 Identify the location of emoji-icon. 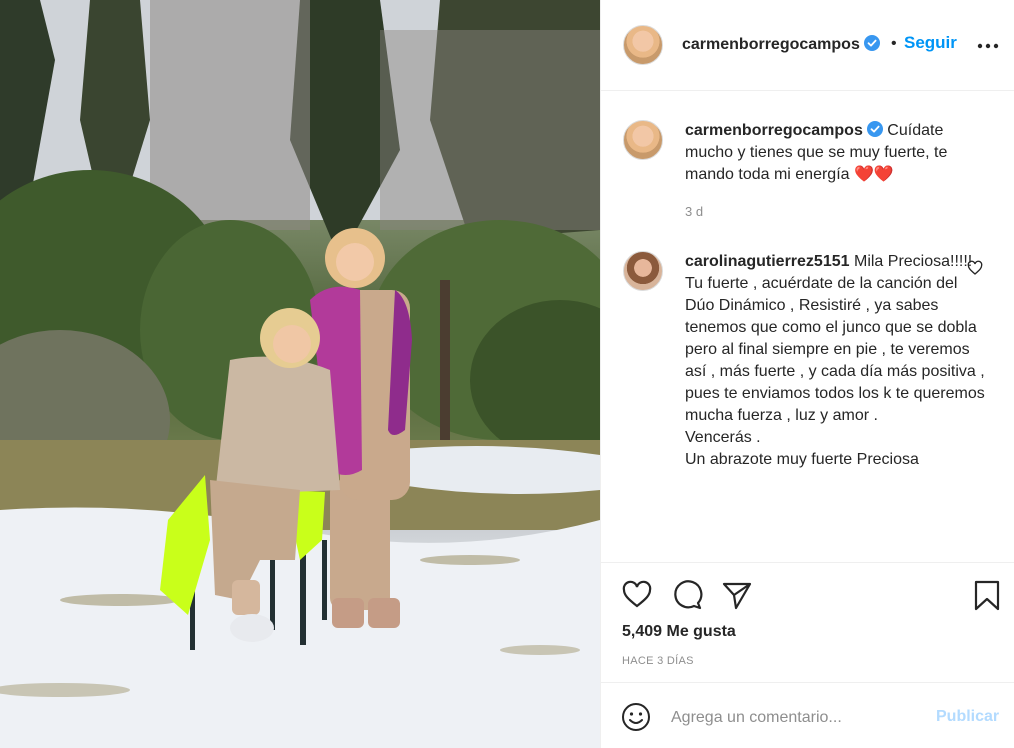
(636, 717).